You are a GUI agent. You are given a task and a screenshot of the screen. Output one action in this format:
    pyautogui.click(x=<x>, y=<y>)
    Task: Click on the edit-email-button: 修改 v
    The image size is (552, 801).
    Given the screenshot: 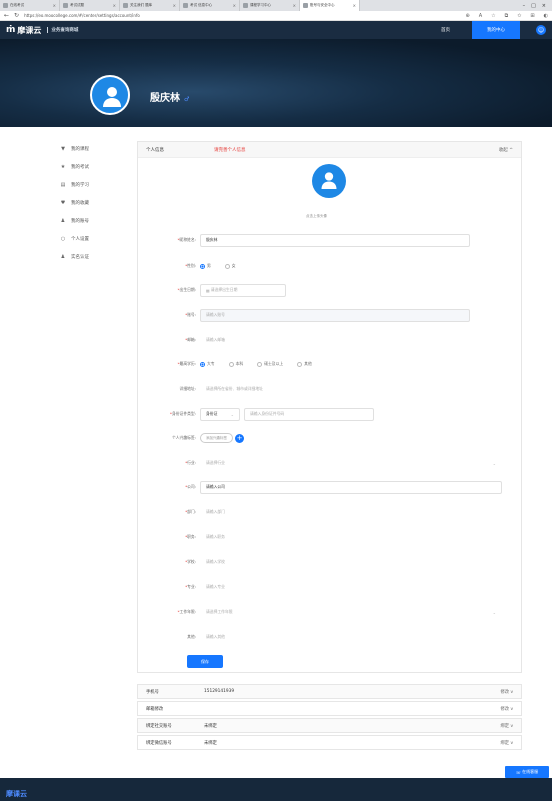 What is the action you would take?
    pyautogui.click(x=506, y=709)
    